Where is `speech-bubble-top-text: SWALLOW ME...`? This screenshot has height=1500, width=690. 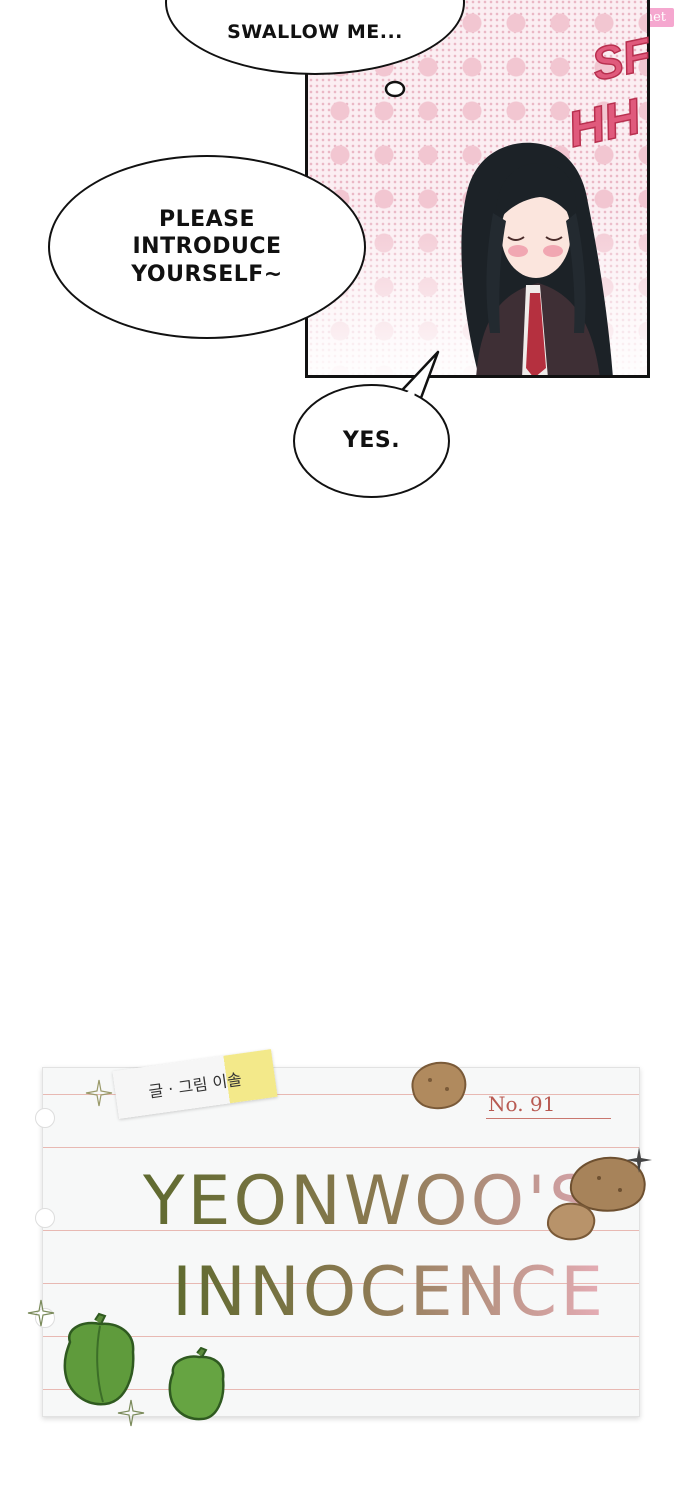 speech-bubble-top-text: SWALLOW ME... is located at coordinates (315, 31).